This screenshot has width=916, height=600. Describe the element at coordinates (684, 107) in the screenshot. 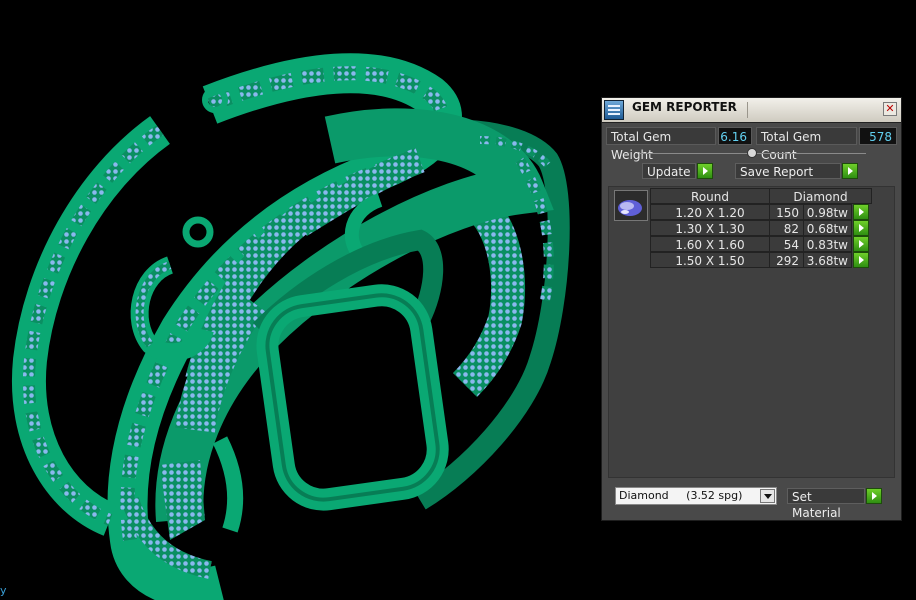

I see `panel-title: GEM REPORTER` at that location.